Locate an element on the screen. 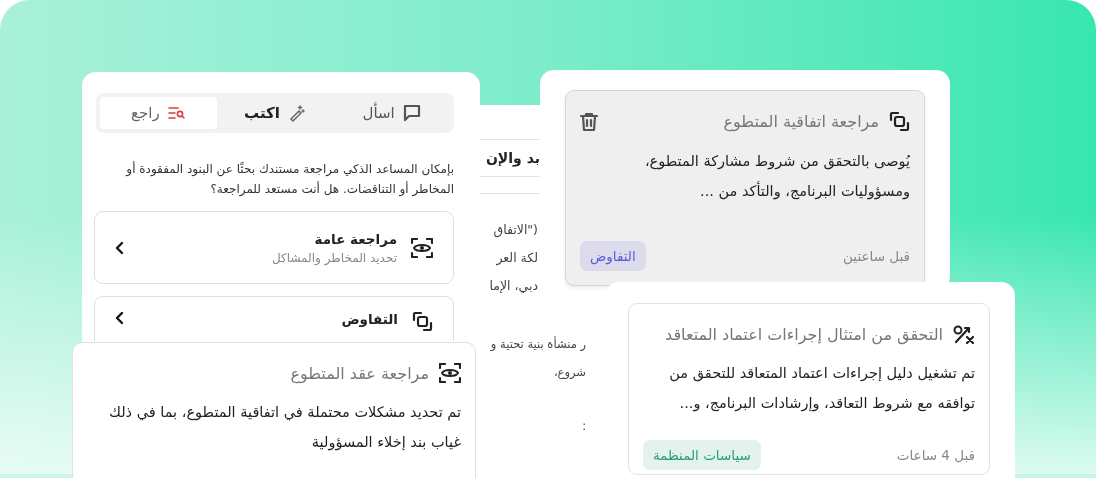  tab: راجع is located at coordinates (158, 113).